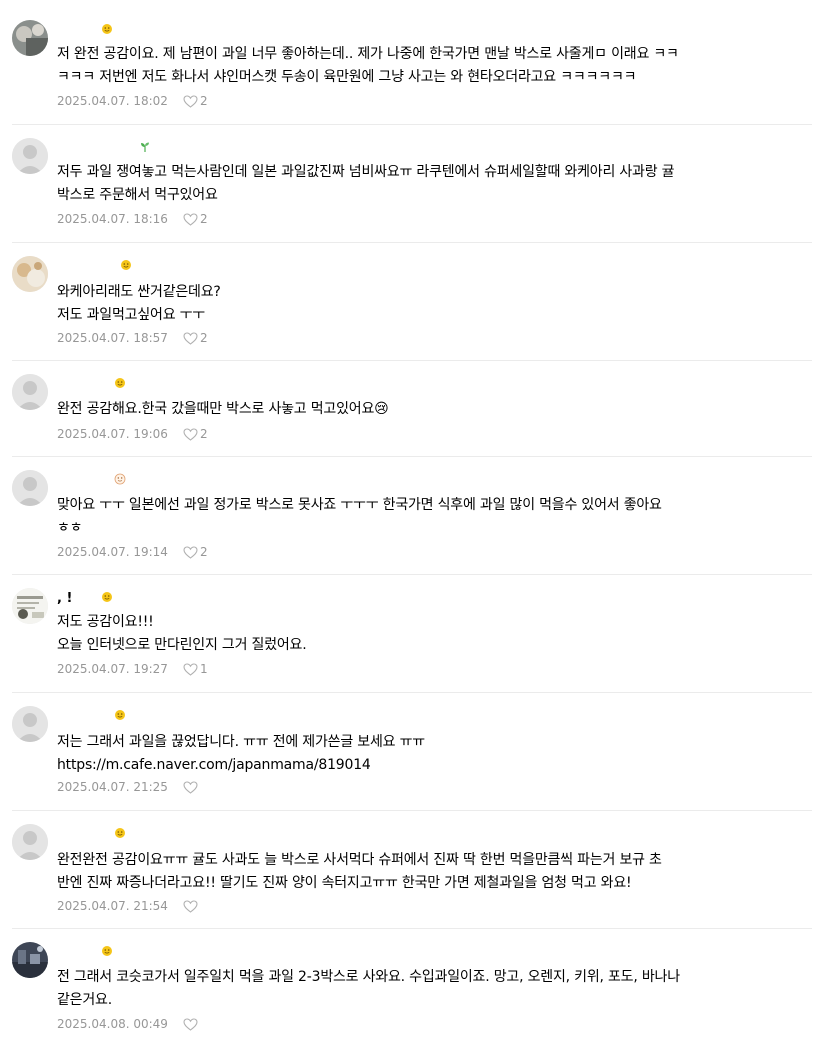 This screenshot has height=1051, width=830. Describe the element at coordinates (112, 552) in the screenshot. I see `comment-date: 2025.04.07. 19:14` at that location.